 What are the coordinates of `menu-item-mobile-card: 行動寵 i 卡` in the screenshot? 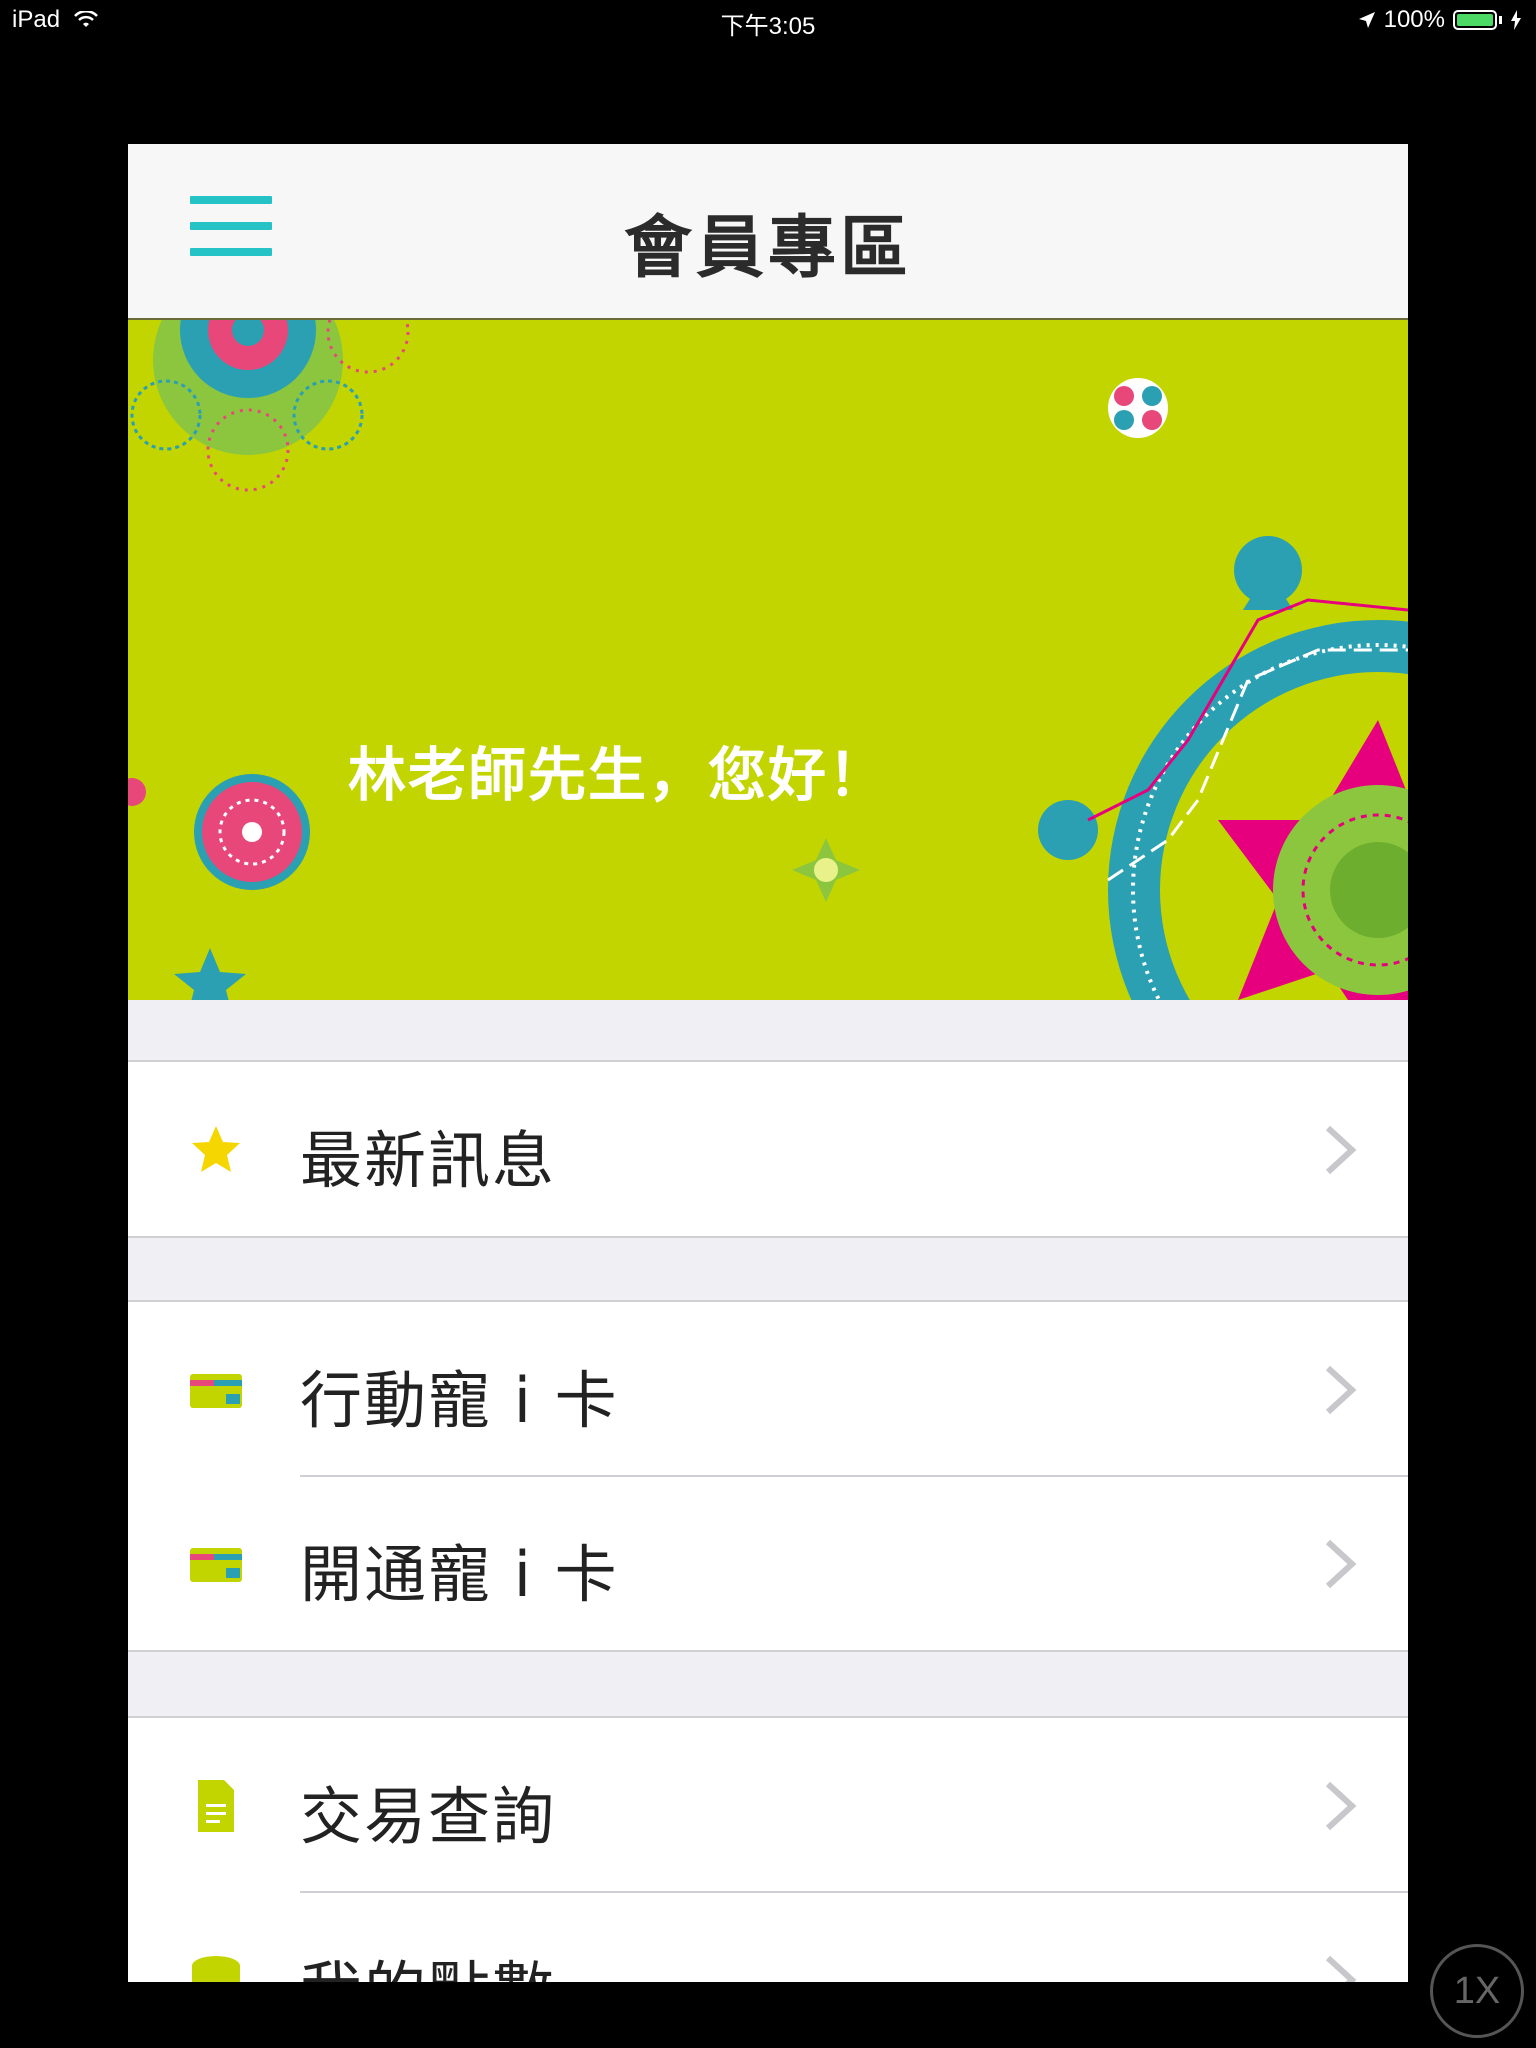 It's located at (768, 1389).